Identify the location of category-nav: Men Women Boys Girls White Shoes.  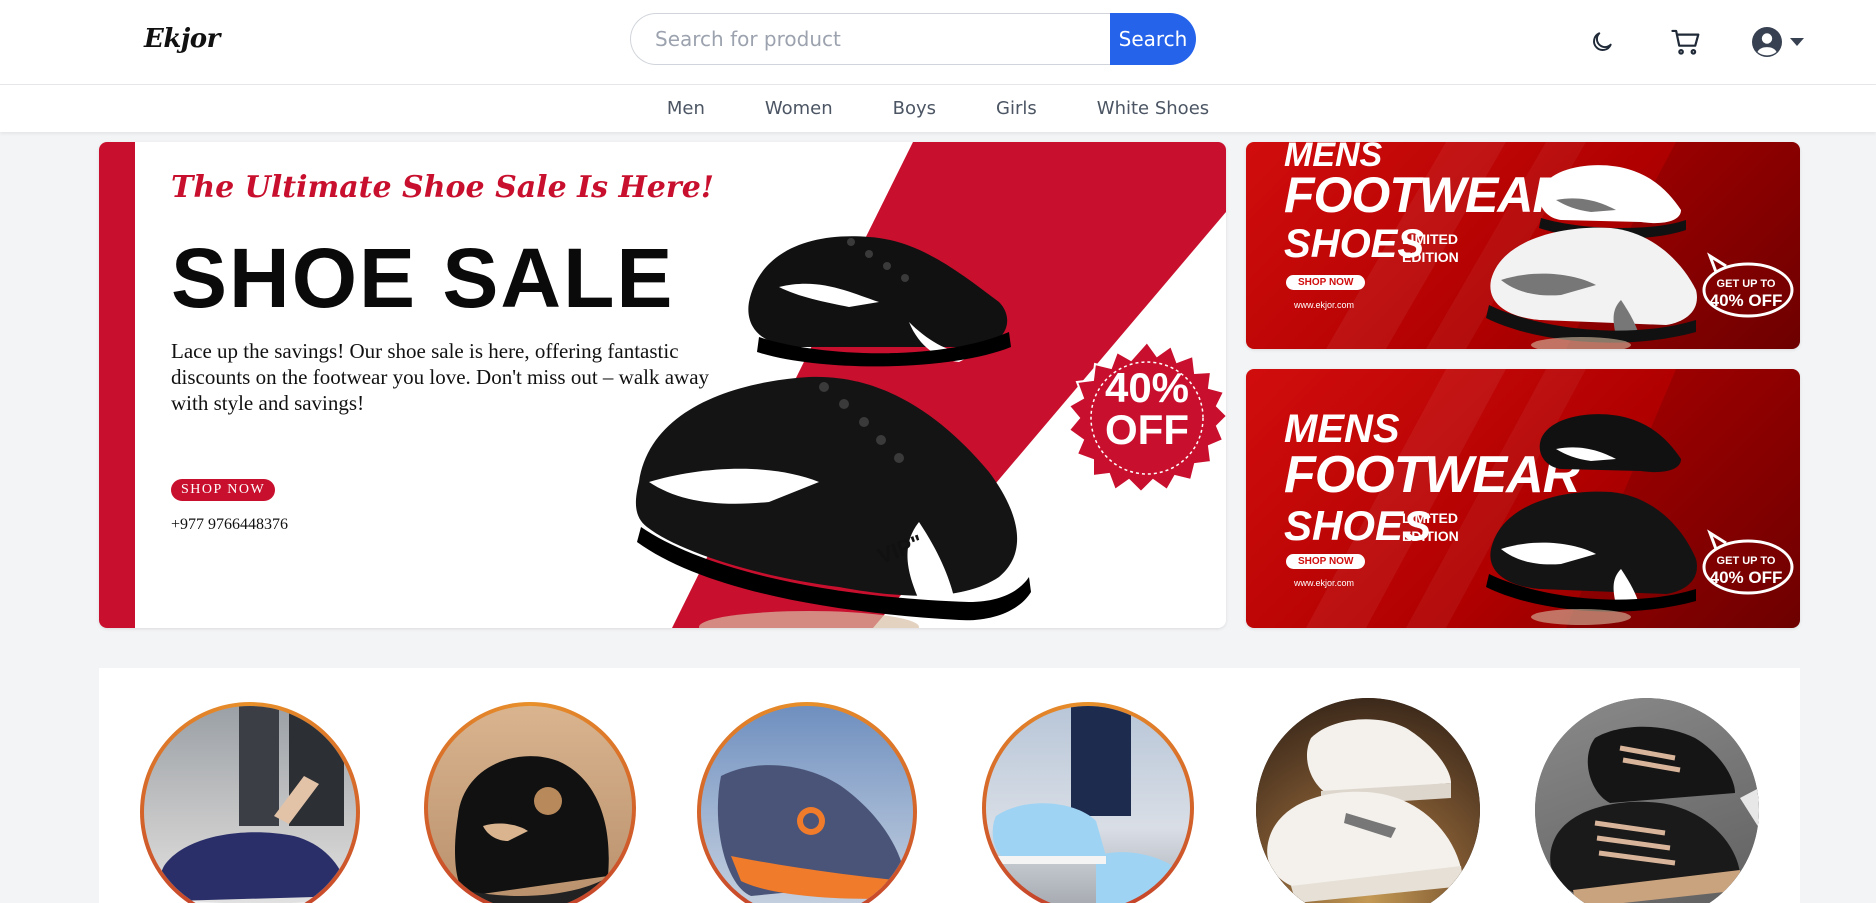
(938, 108).